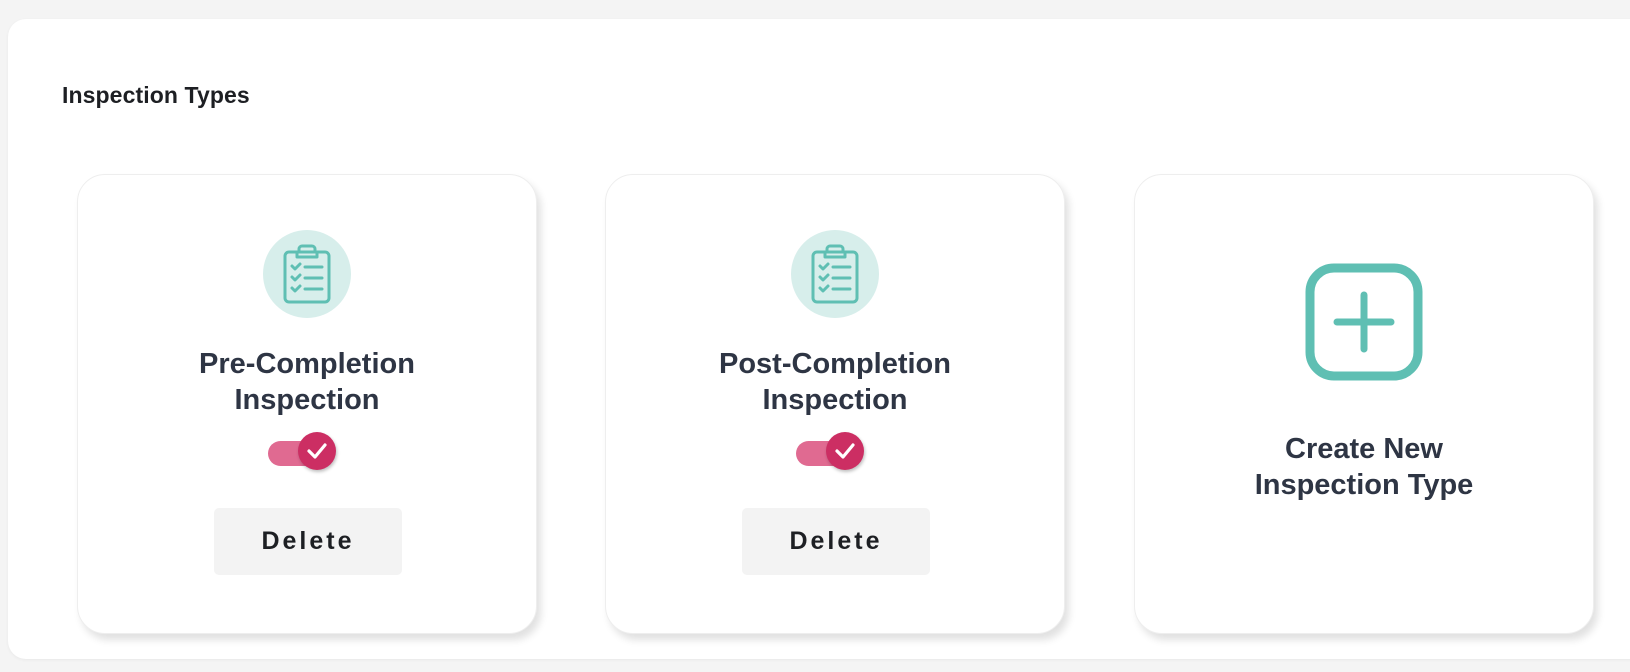 The height and width of the screenshot is (672, 1630). I want to click on plus-square-icon, so click(1364, 322).